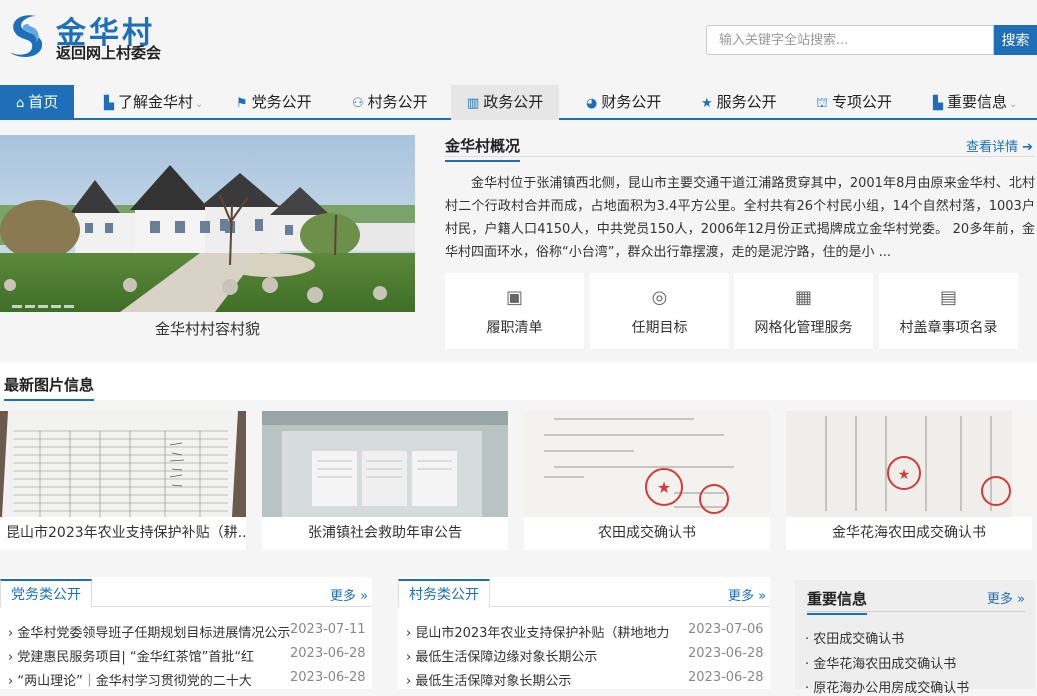 This screenshot has height=696, width=1037. I want to click on header: 金华村 返回网上村委会 搜索, so click(518, 40).